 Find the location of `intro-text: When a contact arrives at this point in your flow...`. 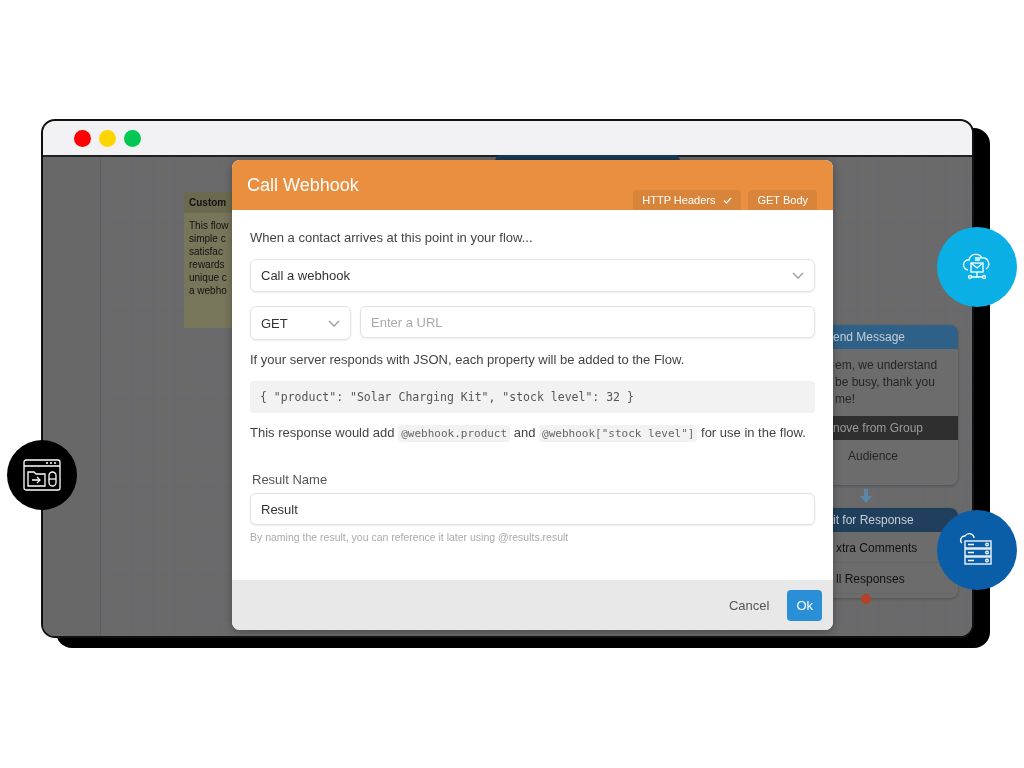

intro-text: When a contact arrives at this point in your flow... is located at coordinates (392, 237).